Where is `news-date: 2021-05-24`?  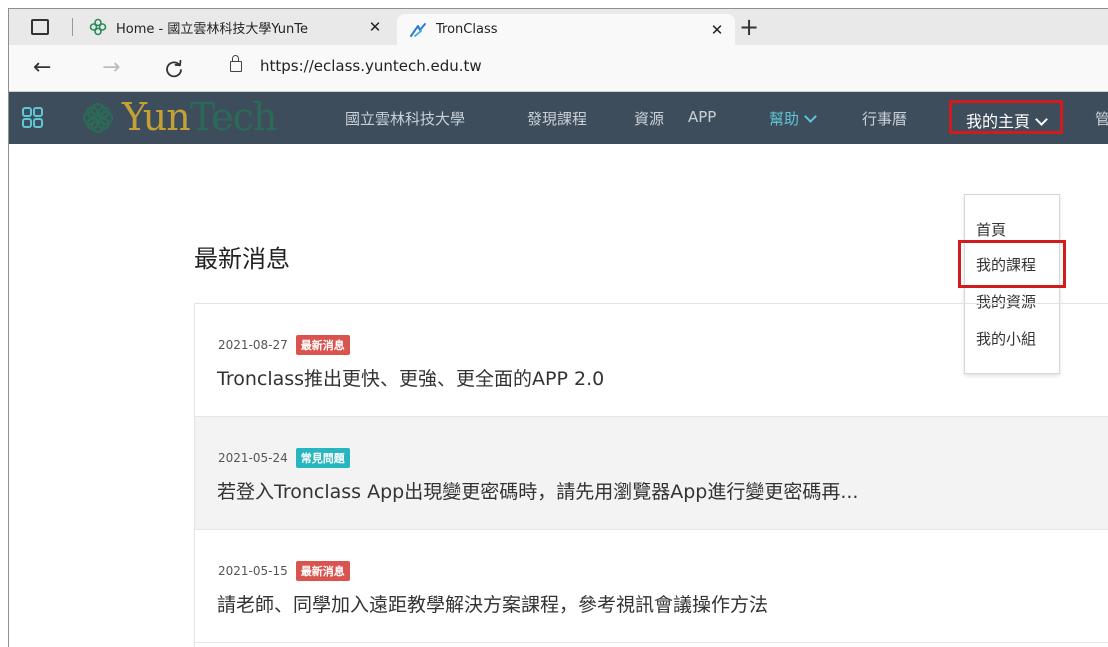 news-date: 2021-05-24 is located at coordinates (253, 458).